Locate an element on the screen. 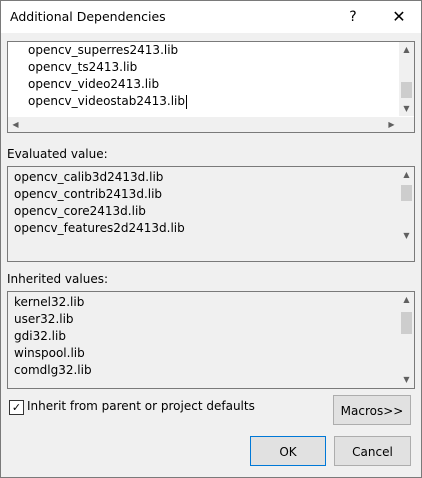  dialog-title: Additional Dependencies is located at coordinates (88, 16).